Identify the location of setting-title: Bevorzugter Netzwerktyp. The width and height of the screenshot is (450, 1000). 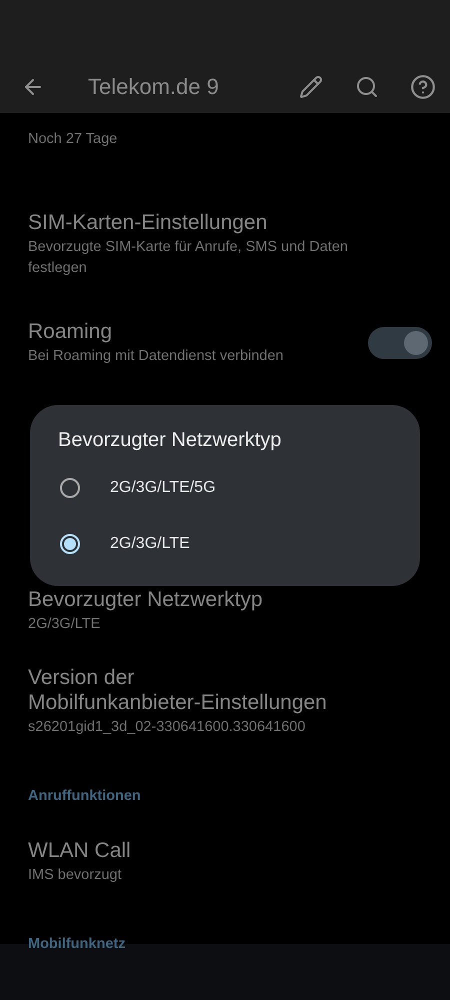
(209, 599).